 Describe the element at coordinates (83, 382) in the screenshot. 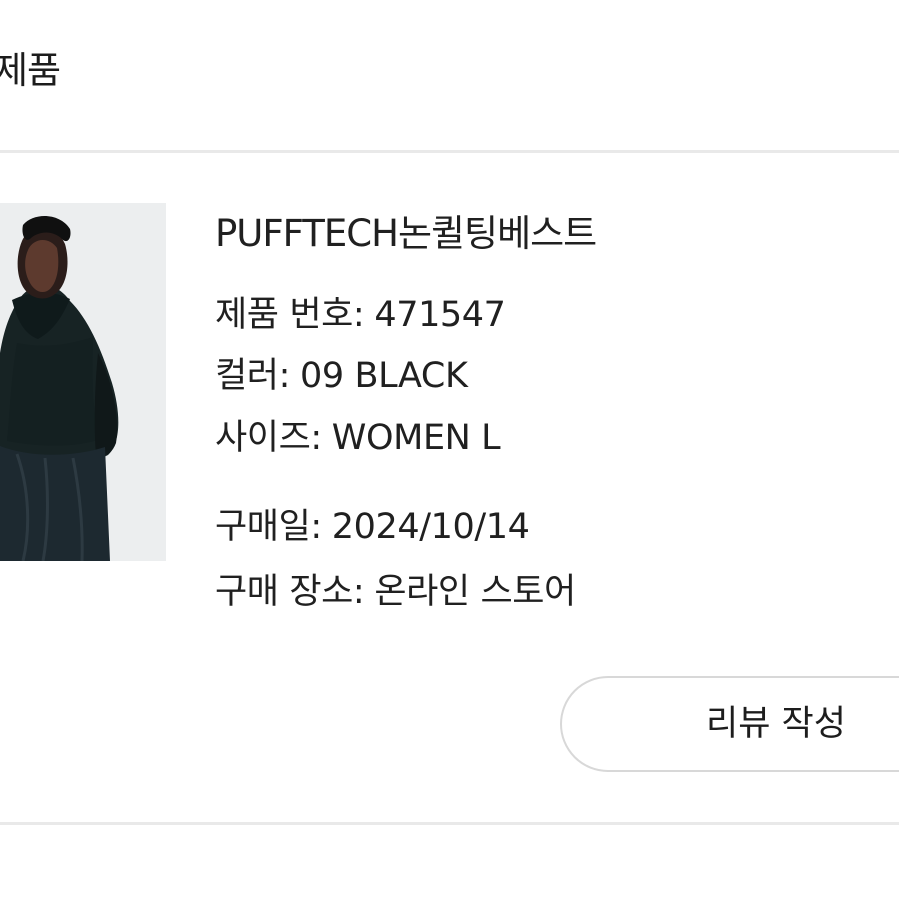

I see `product-image` at that location.